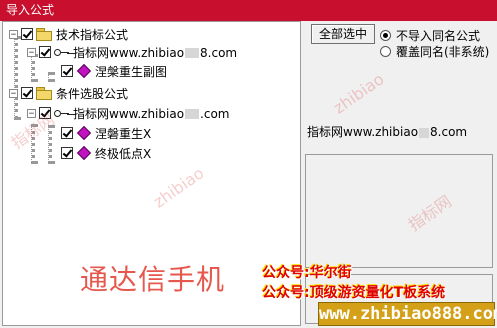  I want to click on checkbox-selection, so click(27, 93).